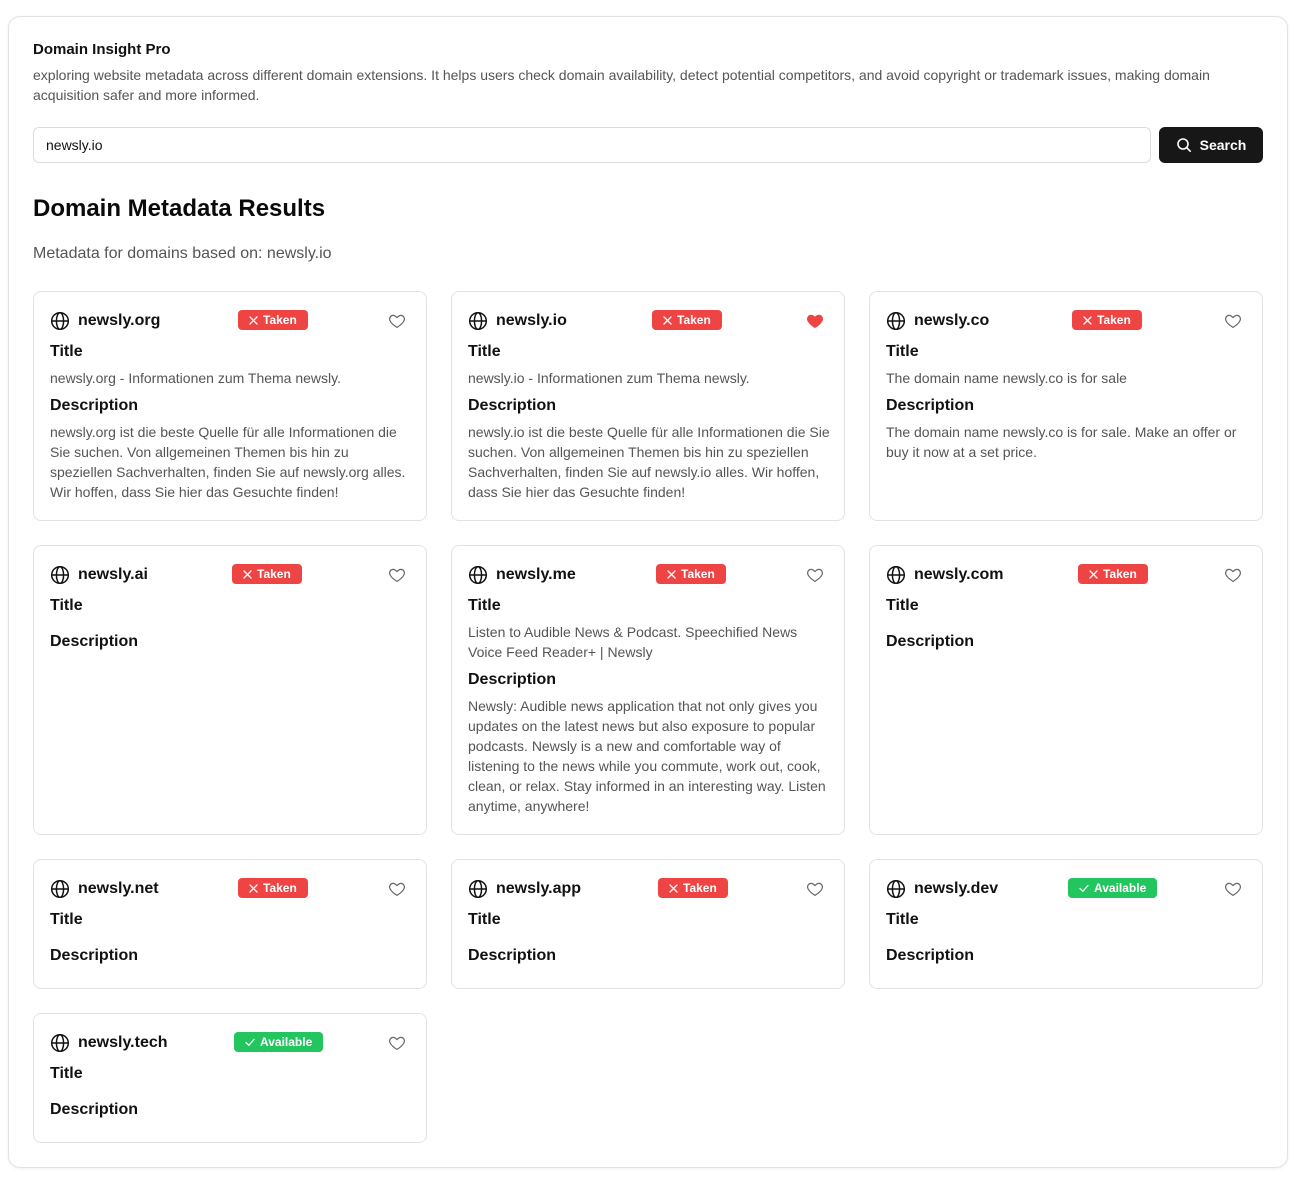 The height and width of the screenshot is (1187, 1301). I want to click on domain-name: newsly.me, so click(536, 574).